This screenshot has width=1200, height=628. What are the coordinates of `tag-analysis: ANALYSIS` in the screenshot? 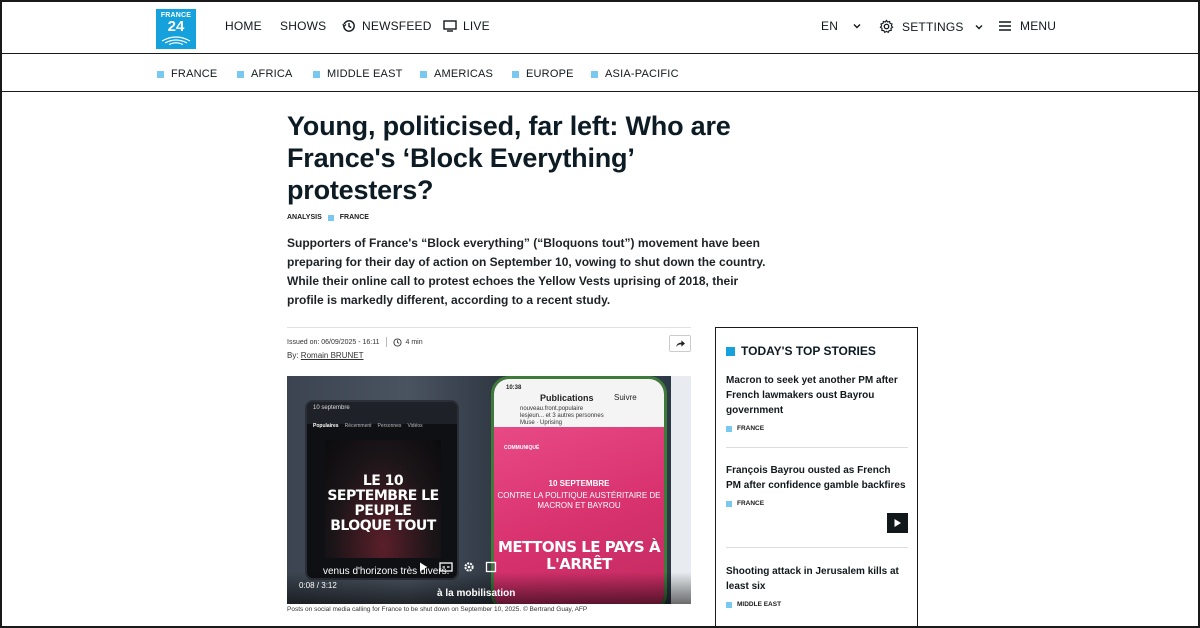 It's located at (304, 217).